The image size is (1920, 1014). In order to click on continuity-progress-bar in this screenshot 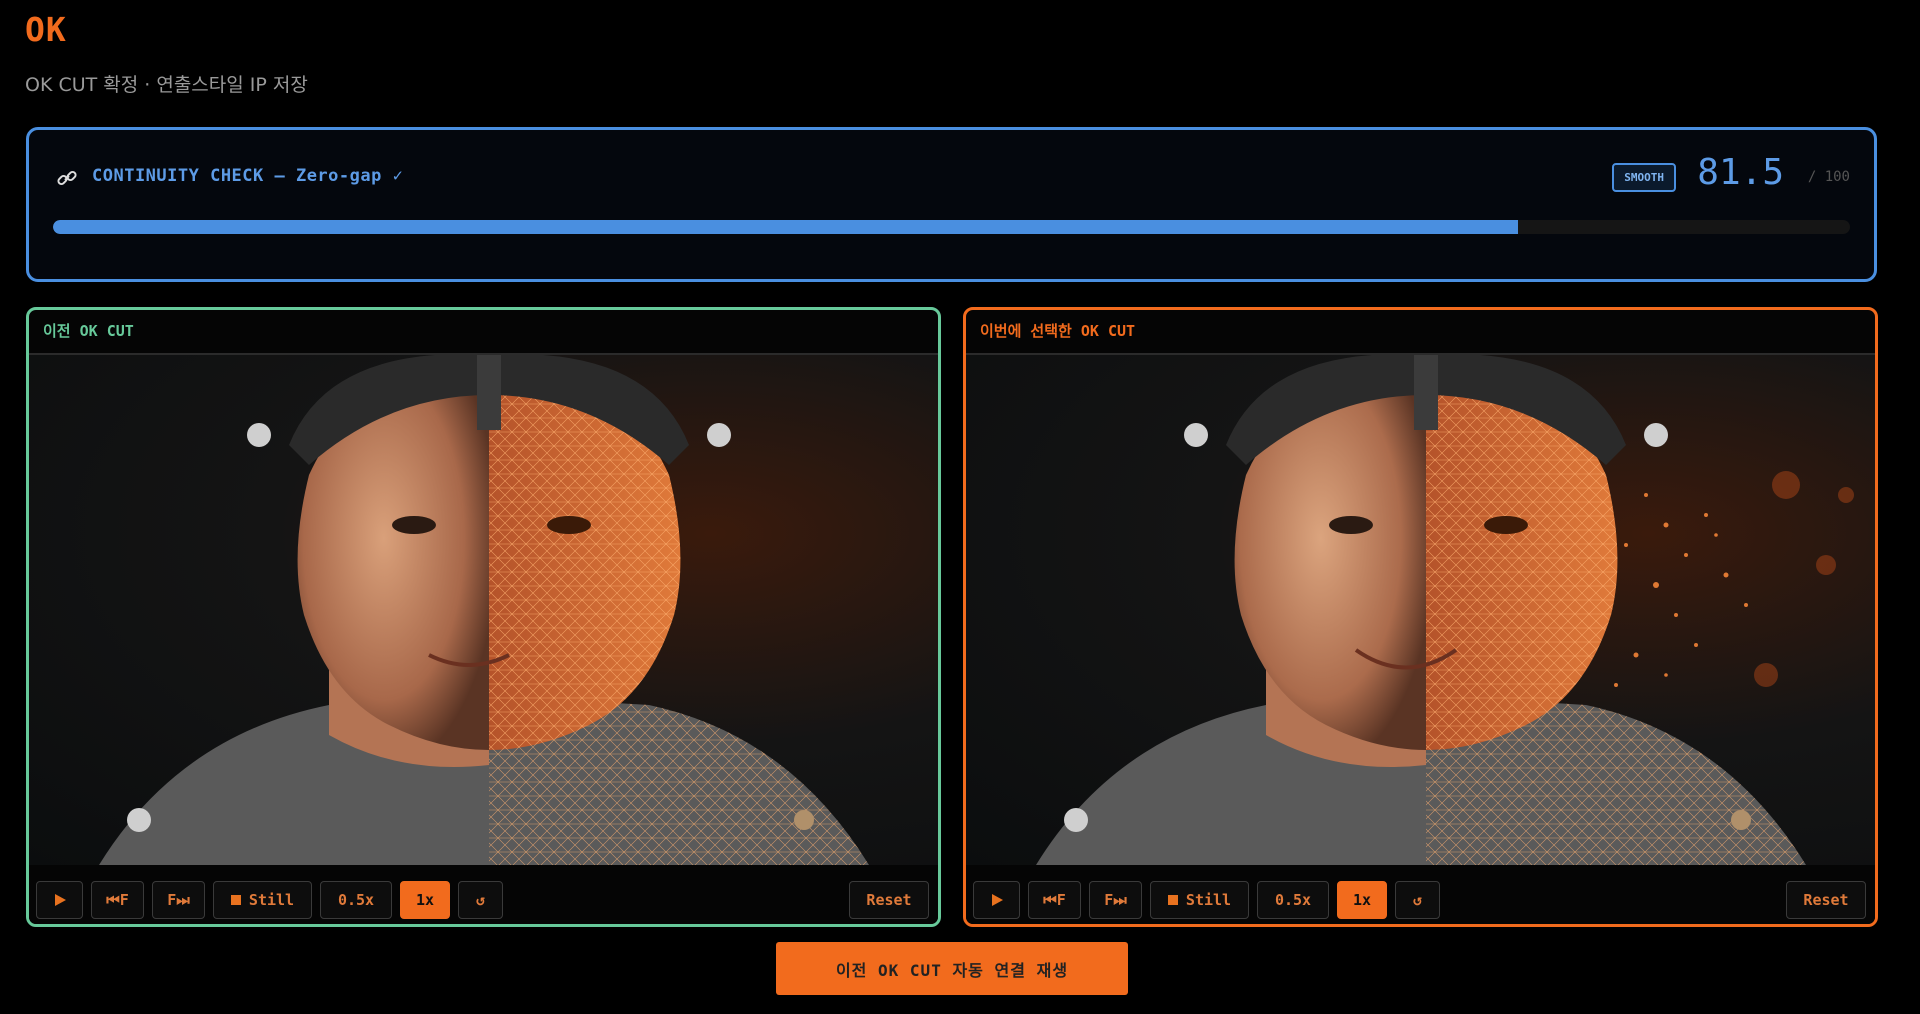, I will do `click(951, 227)`.